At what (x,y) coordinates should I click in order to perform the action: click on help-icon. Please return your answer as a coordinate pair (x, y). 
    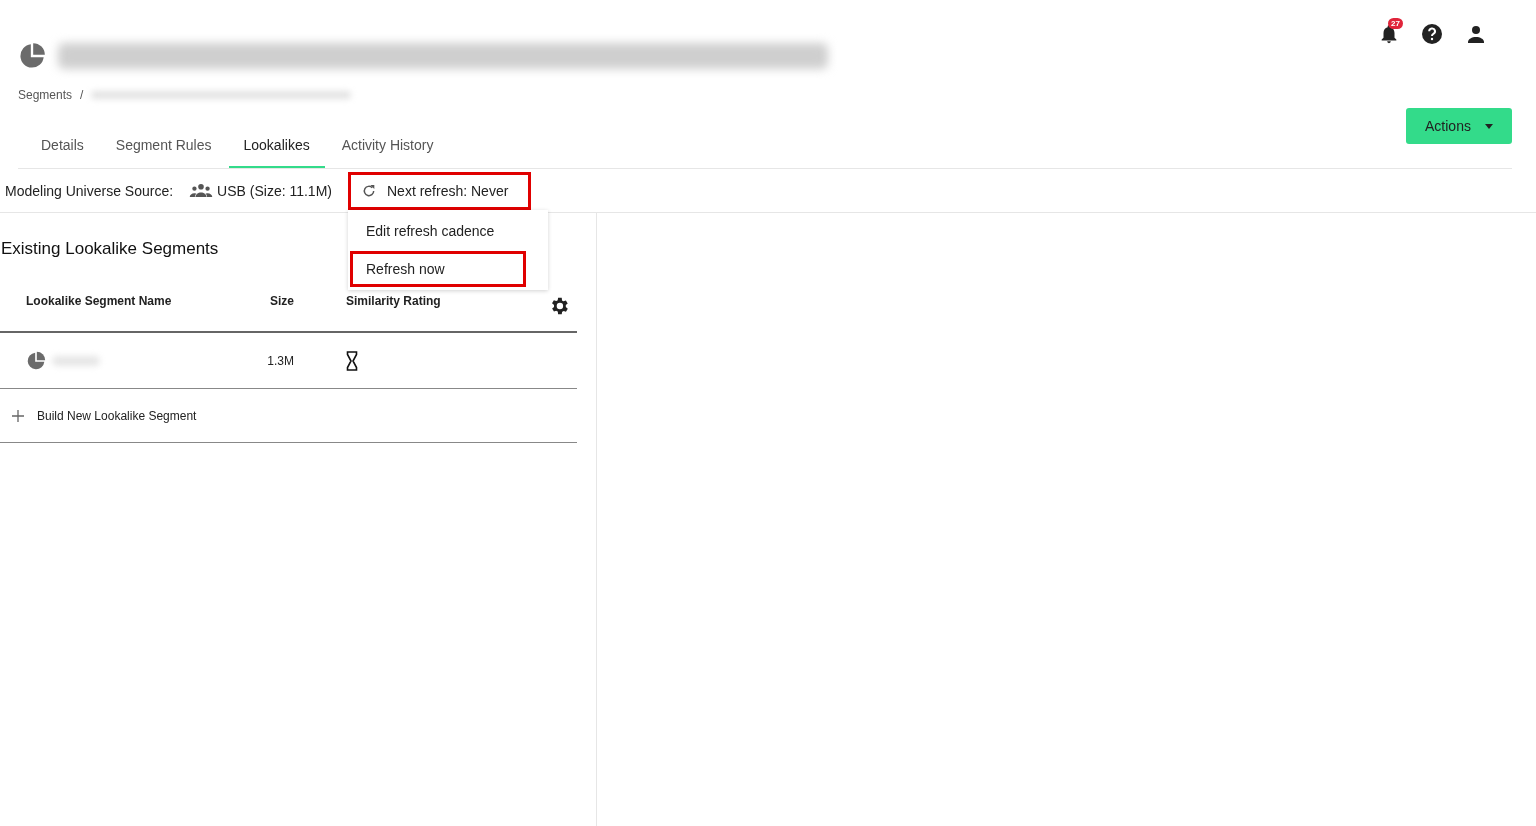
    Looking at the image, I should click on (1432, 34).